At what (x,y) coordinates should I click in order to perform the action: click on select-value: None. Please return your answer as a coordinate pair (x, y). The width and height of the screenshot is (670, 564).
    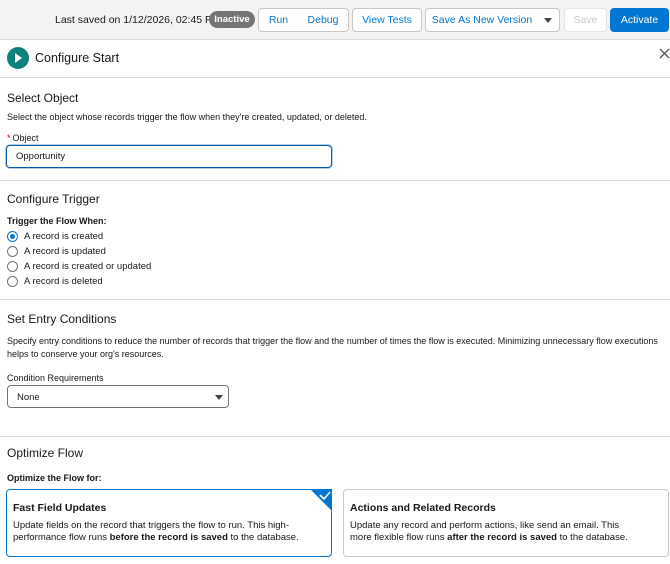
    Looking at the image, I should click on (28, 397).